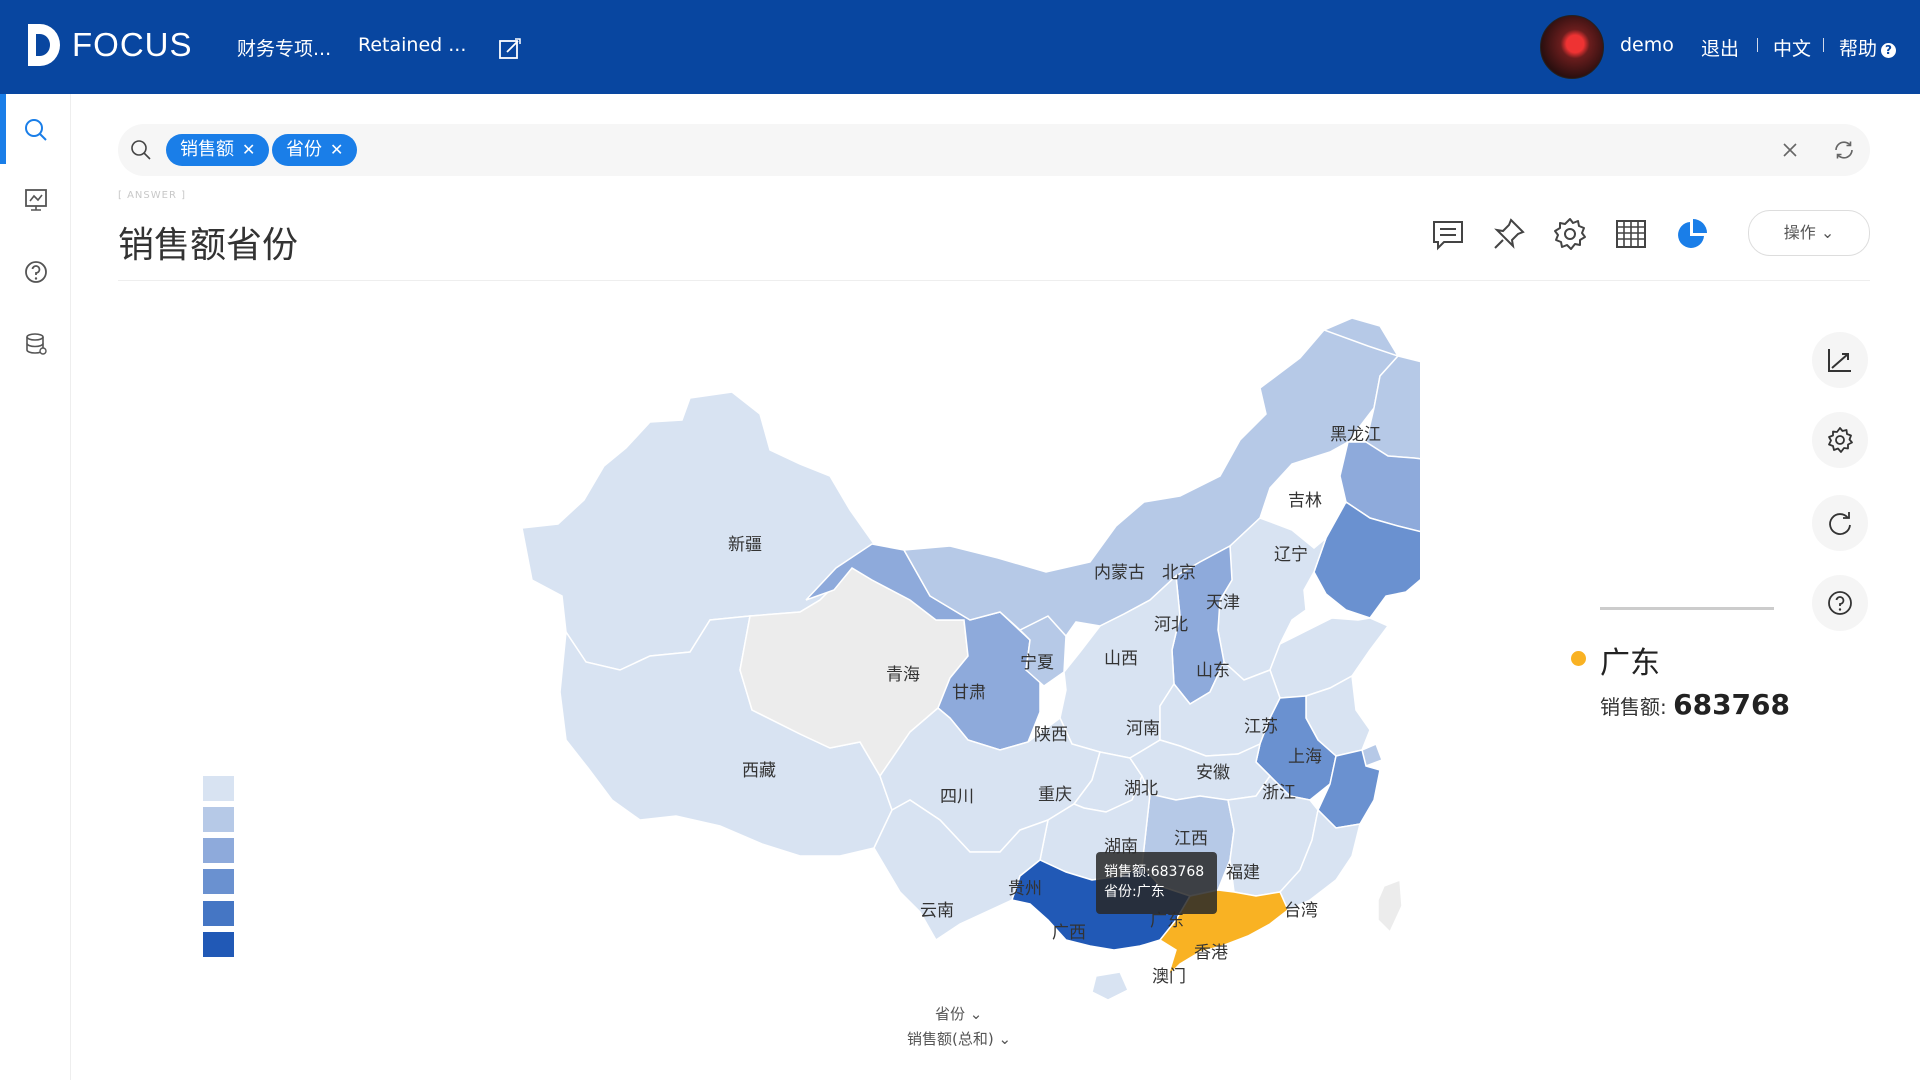 The height and width of the screenshot is (1080, 1920). What do you see at coordinates (207, 149) in the screenshot?
I see `chip-label: 销售额` at bounding box center [207, 149].